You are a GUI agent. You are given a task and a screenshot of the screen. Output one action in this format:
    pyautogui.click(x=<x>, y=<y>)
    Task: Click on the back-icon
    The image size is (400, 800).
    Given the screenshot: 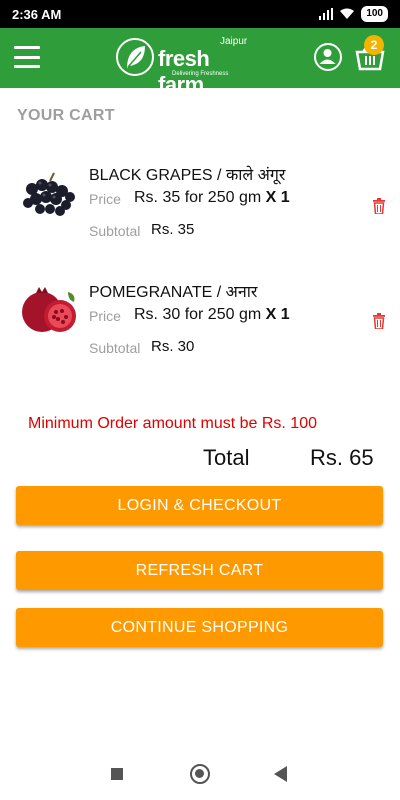 What is the action you would take?
    pyautogui.click(x=280, y=774)
    